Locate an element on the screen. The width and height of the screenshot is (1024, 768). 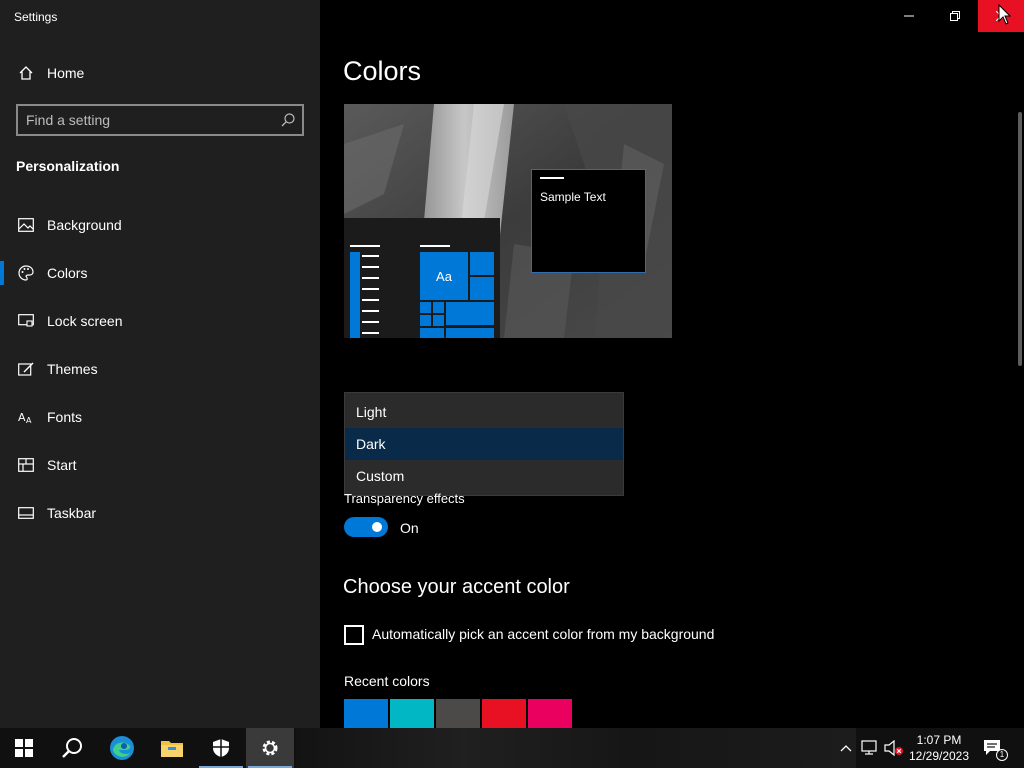
lock-screen-icon is located at coordinates (26, 321).